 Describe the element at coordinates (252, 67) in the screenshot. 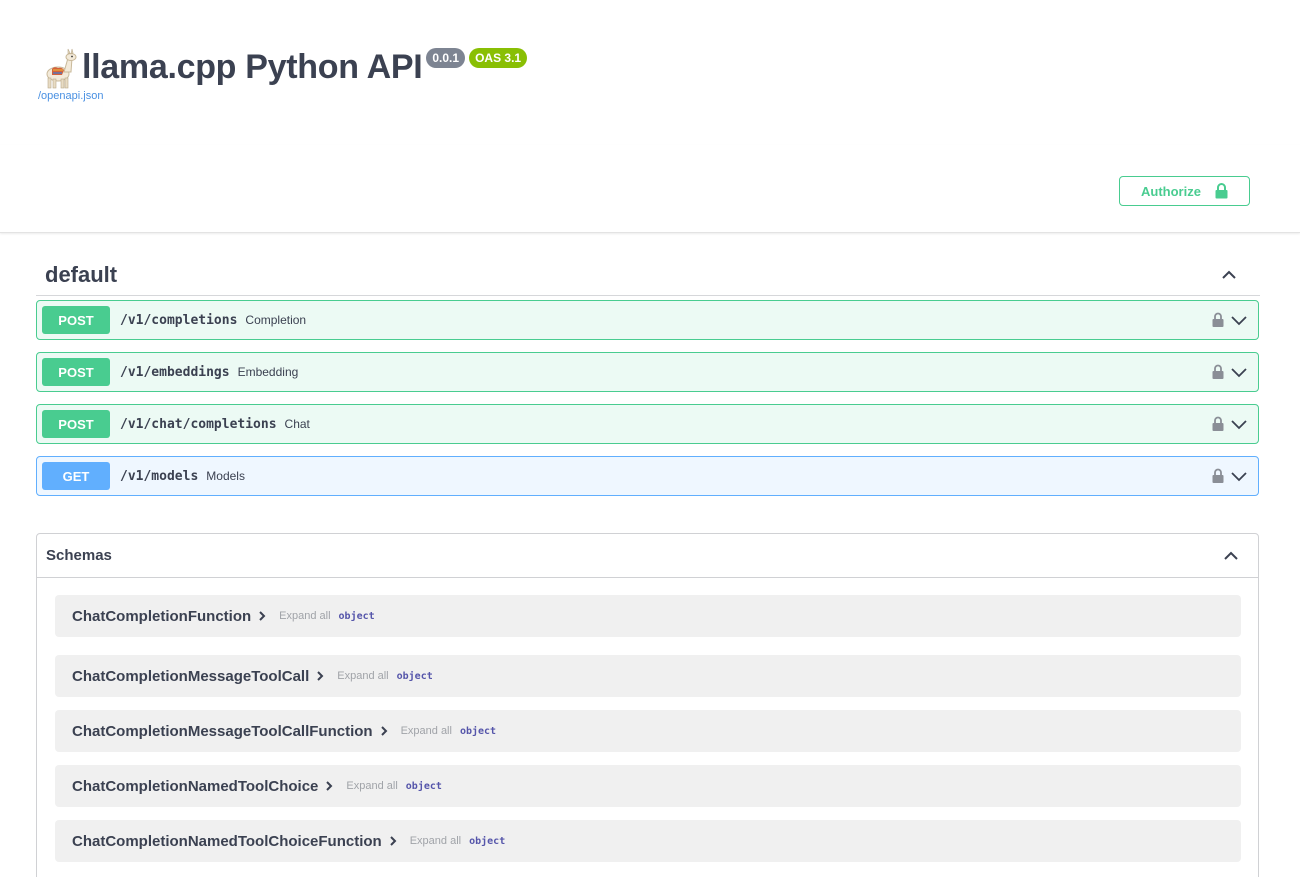

I see `page-title: llama.cpp Python API` at that location.